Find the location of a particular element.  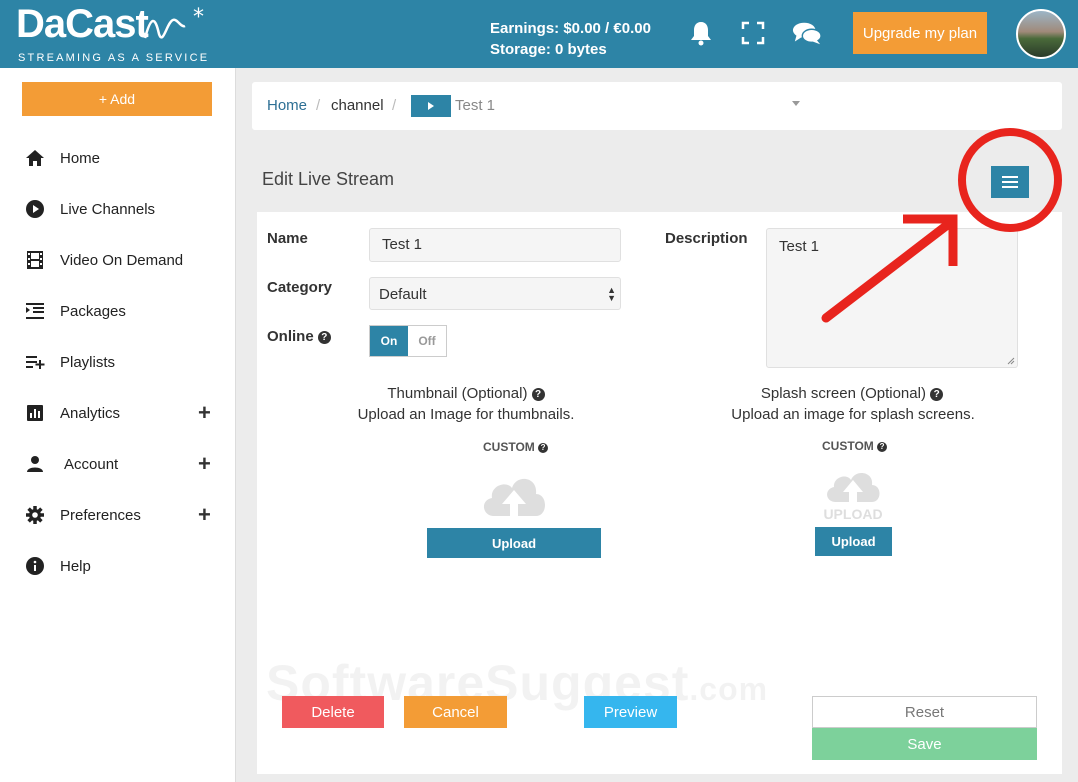

resize-grip-icon is located at coordinates (1011, 361).